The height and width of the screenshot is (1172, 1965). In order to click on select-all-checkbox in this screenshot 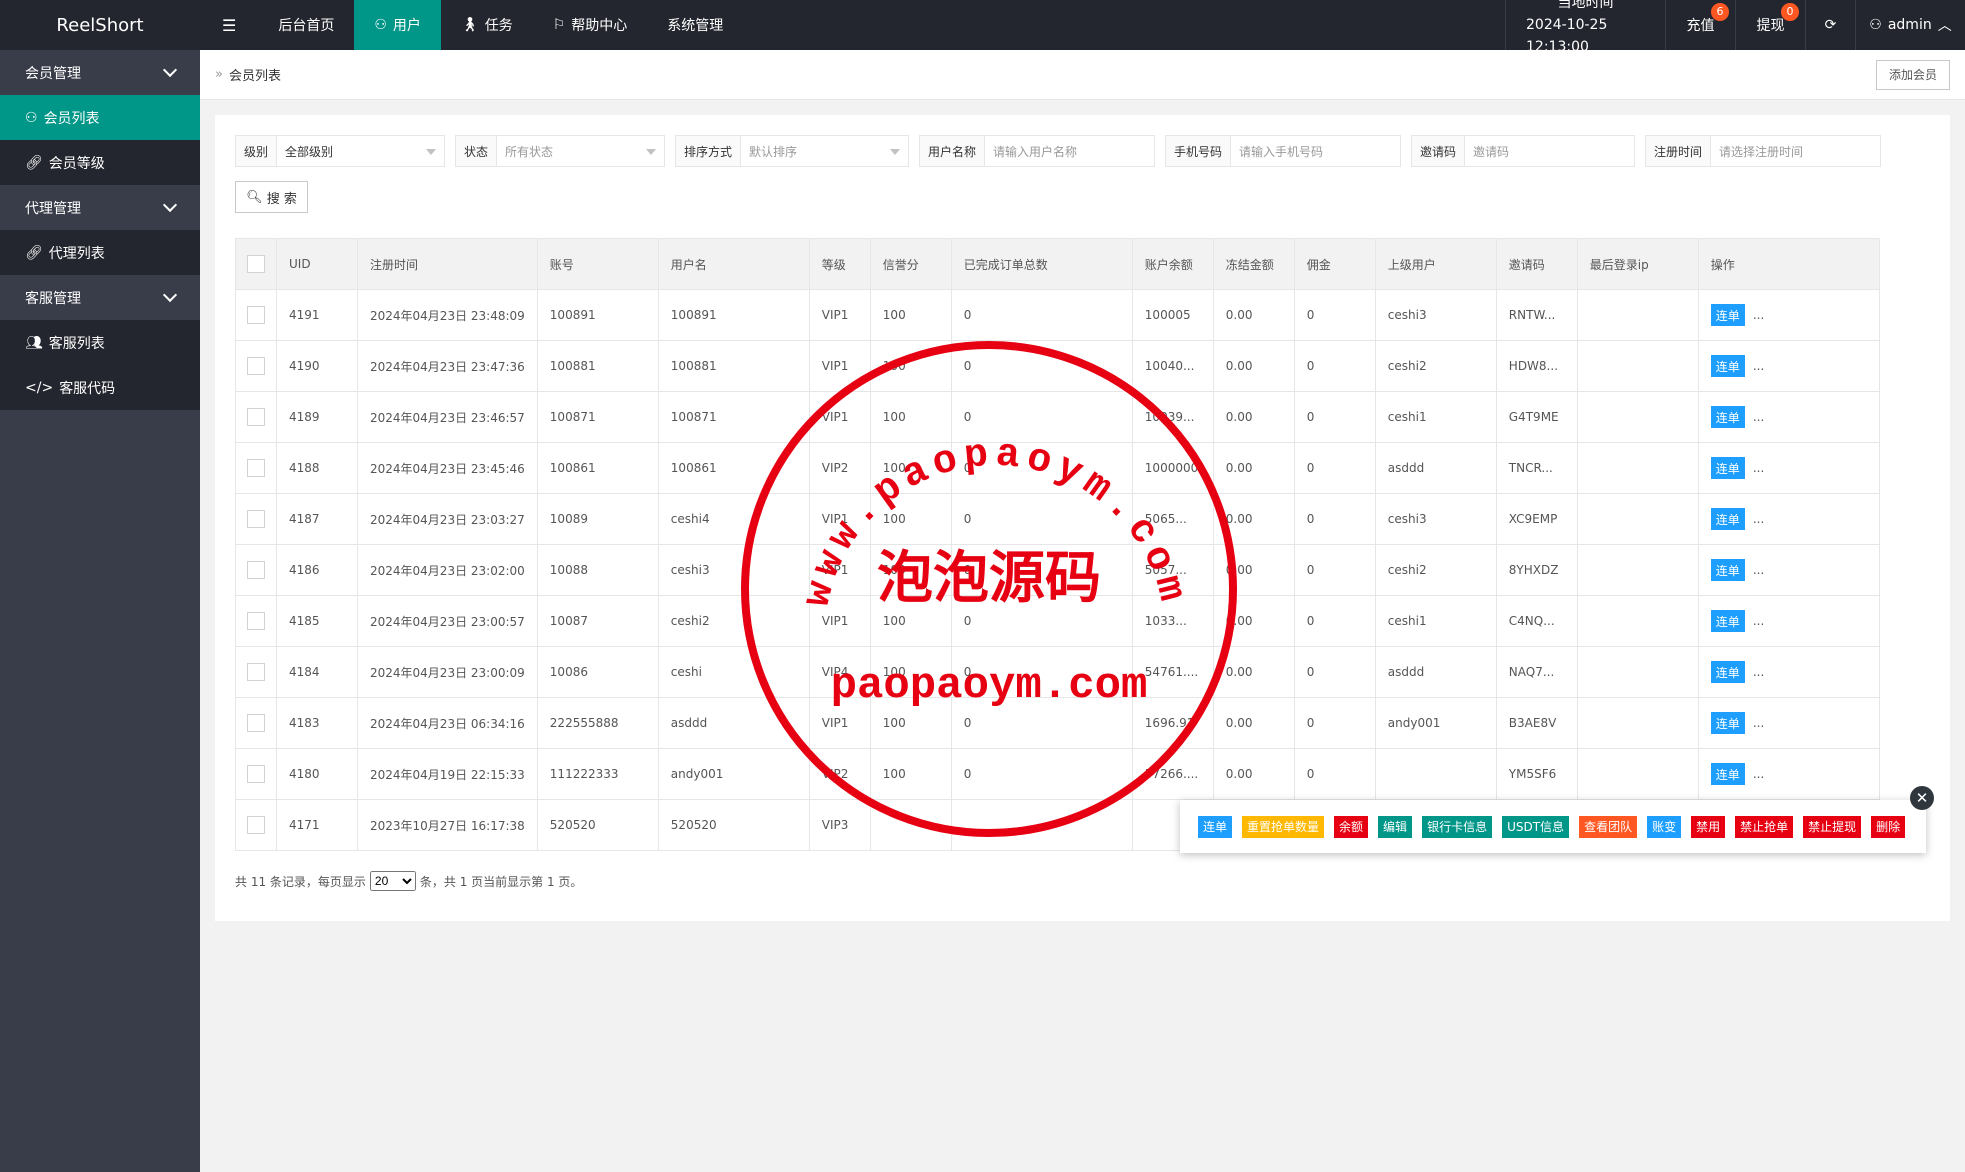, I will do `click(256, 264)`.